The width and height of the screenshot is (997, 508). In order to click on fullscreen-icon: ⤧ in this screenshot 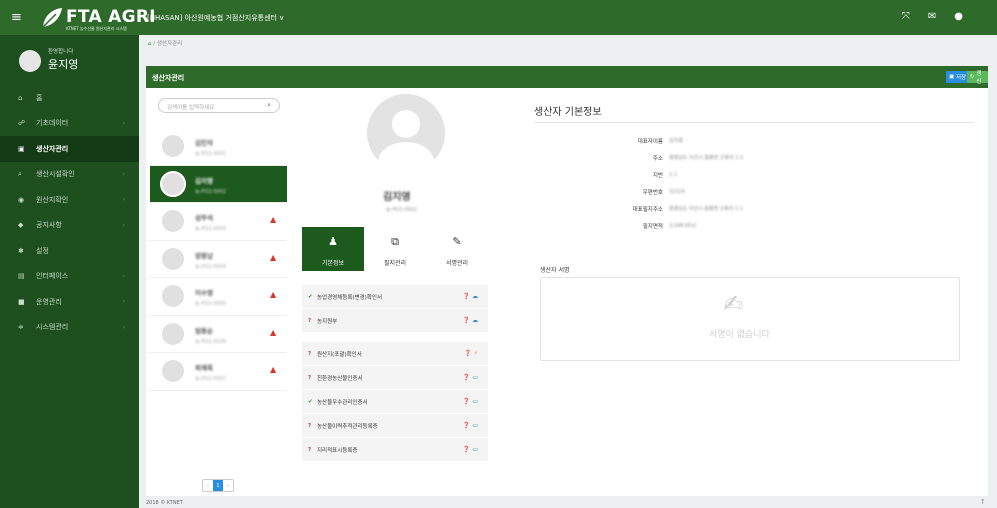, I will do `click(906, 16)`.